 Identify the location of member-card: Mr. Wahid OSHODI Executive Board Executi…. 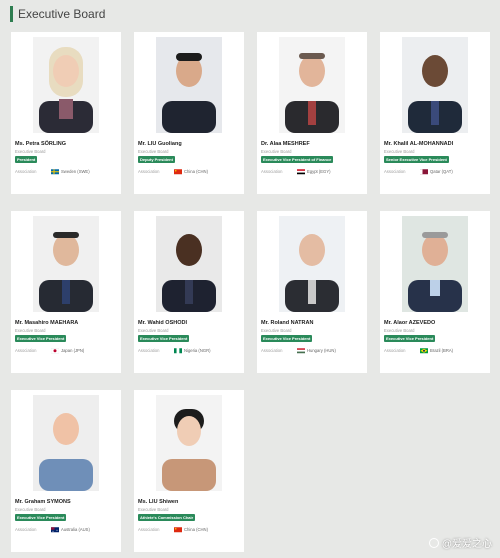
(189, 292).